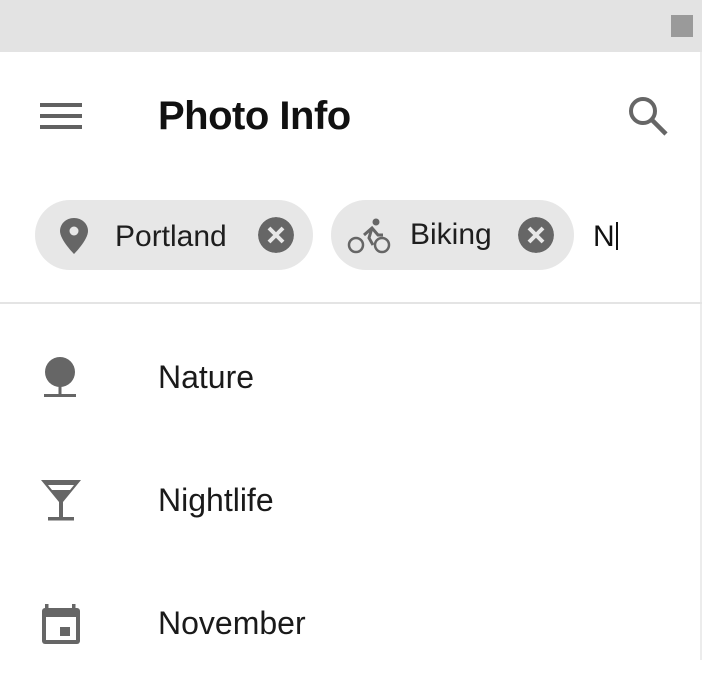 The image size is (702, 673). Describe the element at coordinates (61, 500) in the screenshot. I see `cocktail-icon` at that location.